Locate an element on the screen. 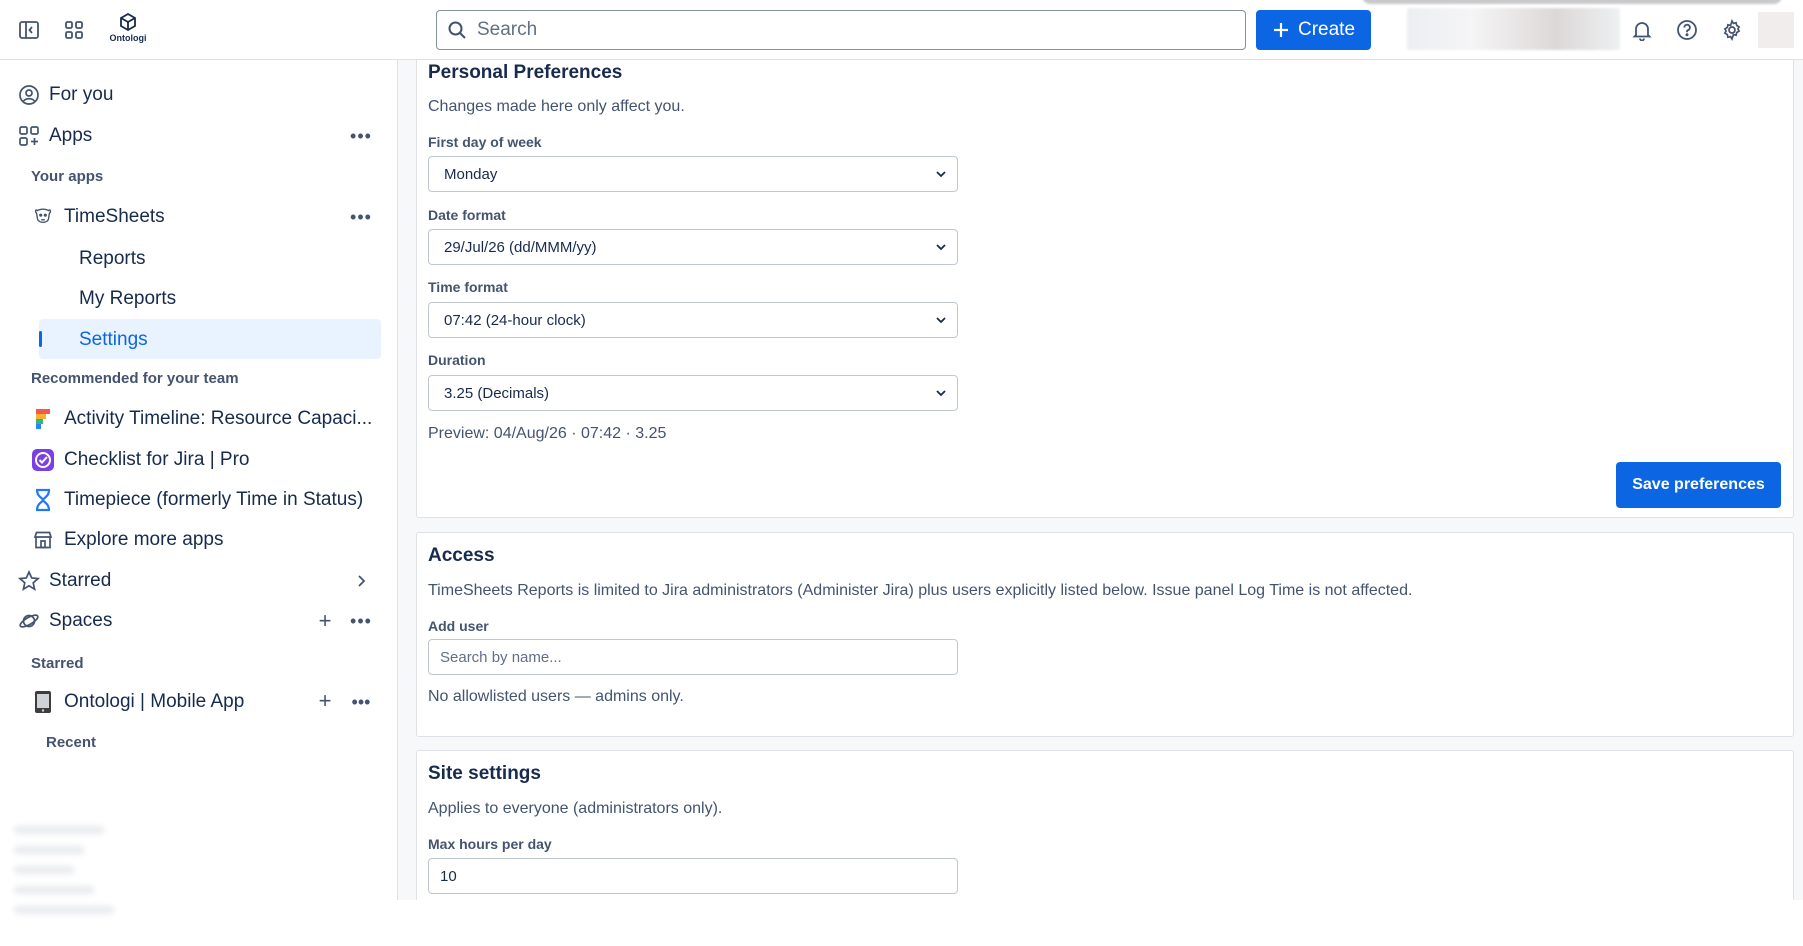 The image size is (1803, 946). mobile-app-icon is located at coordinates (43, 702).